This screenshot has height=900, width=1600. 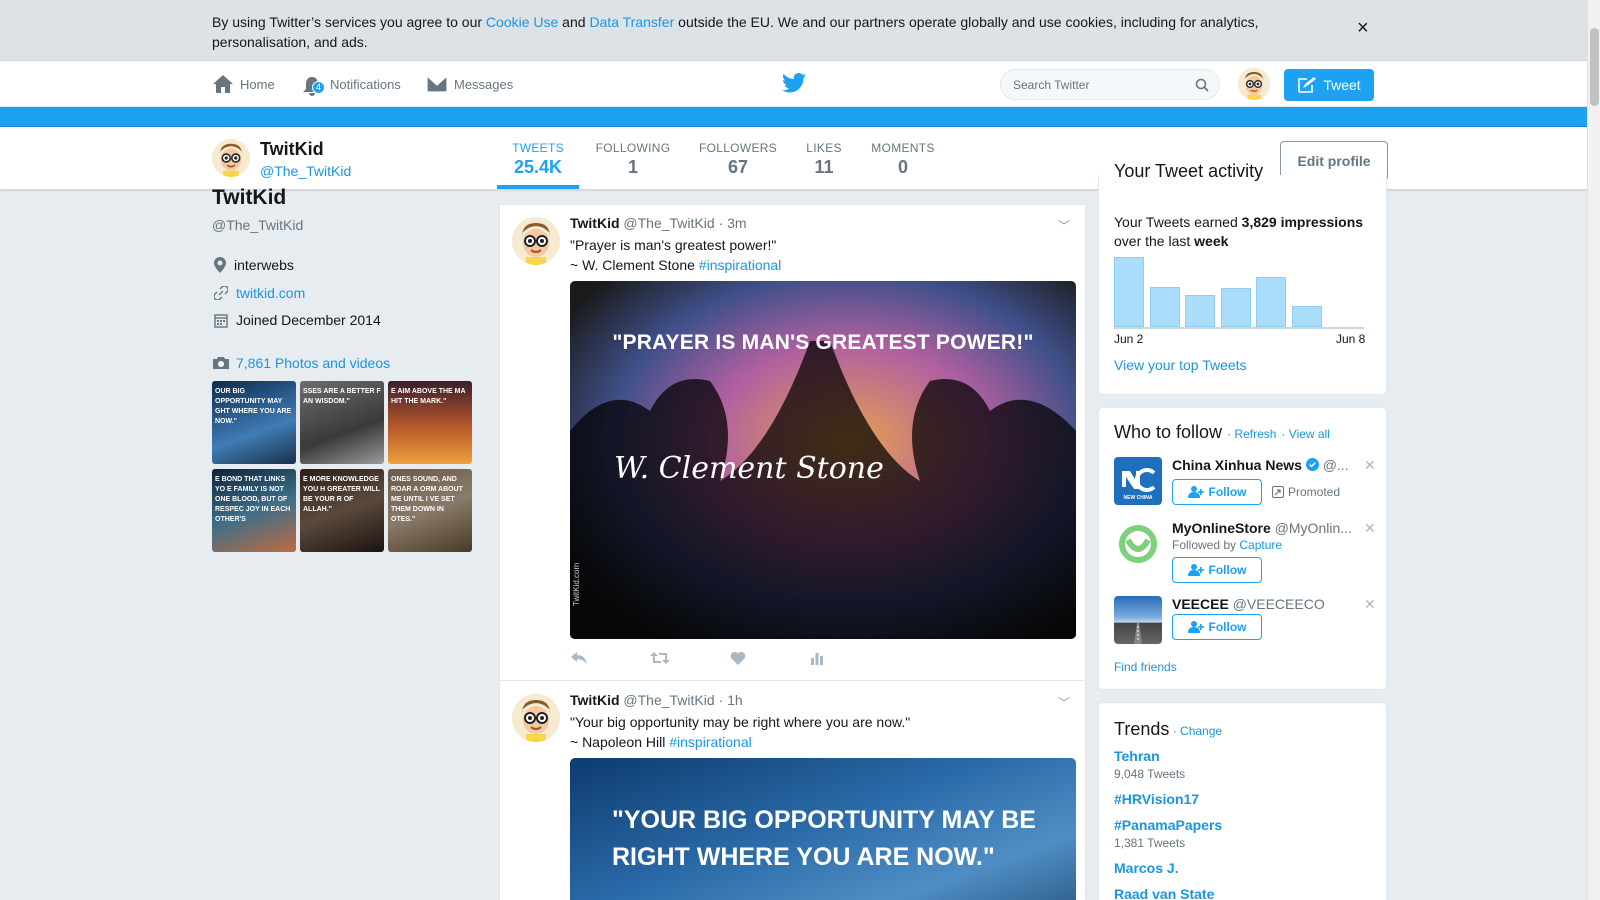 What do you see at coordinates (1150, 774) in the screenshot?
I see `trend-count: 9,048 Tweets` at bounding box center [1150, 774].